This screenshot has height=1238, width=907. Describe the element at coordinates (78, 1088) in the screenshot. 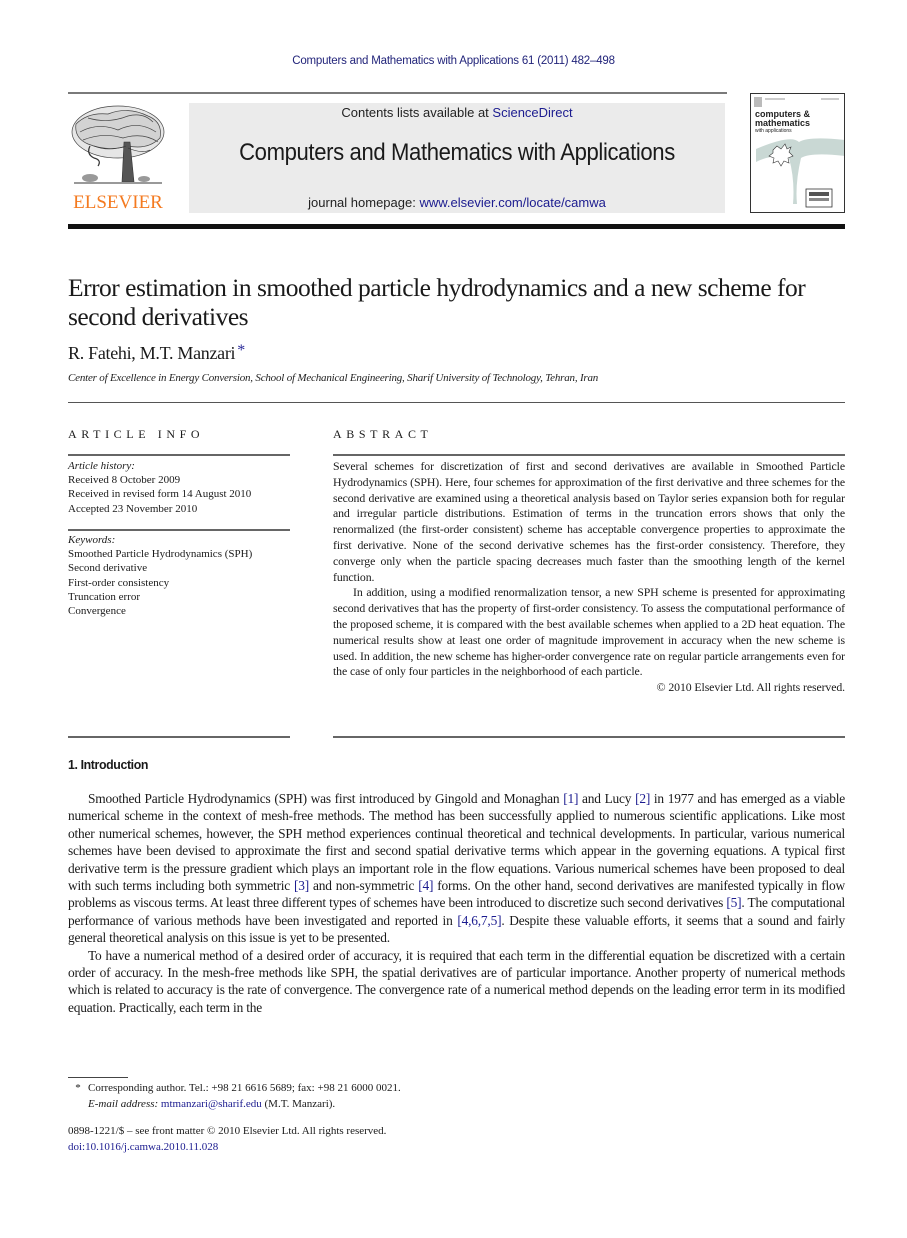

I see `footnote-mark: *` at that location.